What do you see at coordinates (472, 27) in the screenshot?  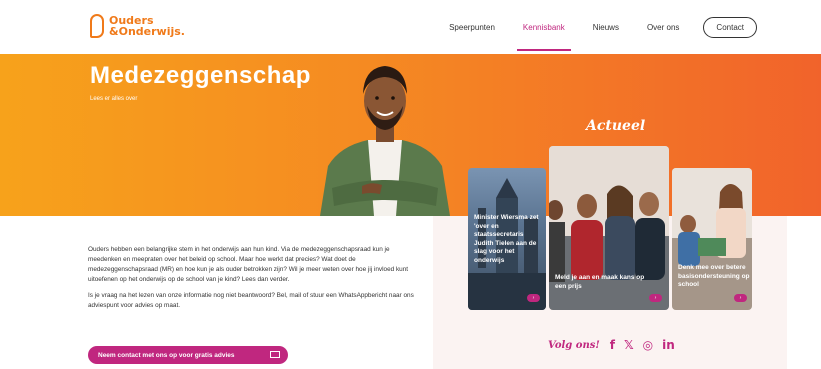 I see `nav-item-speerpunten: Speerpunten` at bounding box center [472, 27].